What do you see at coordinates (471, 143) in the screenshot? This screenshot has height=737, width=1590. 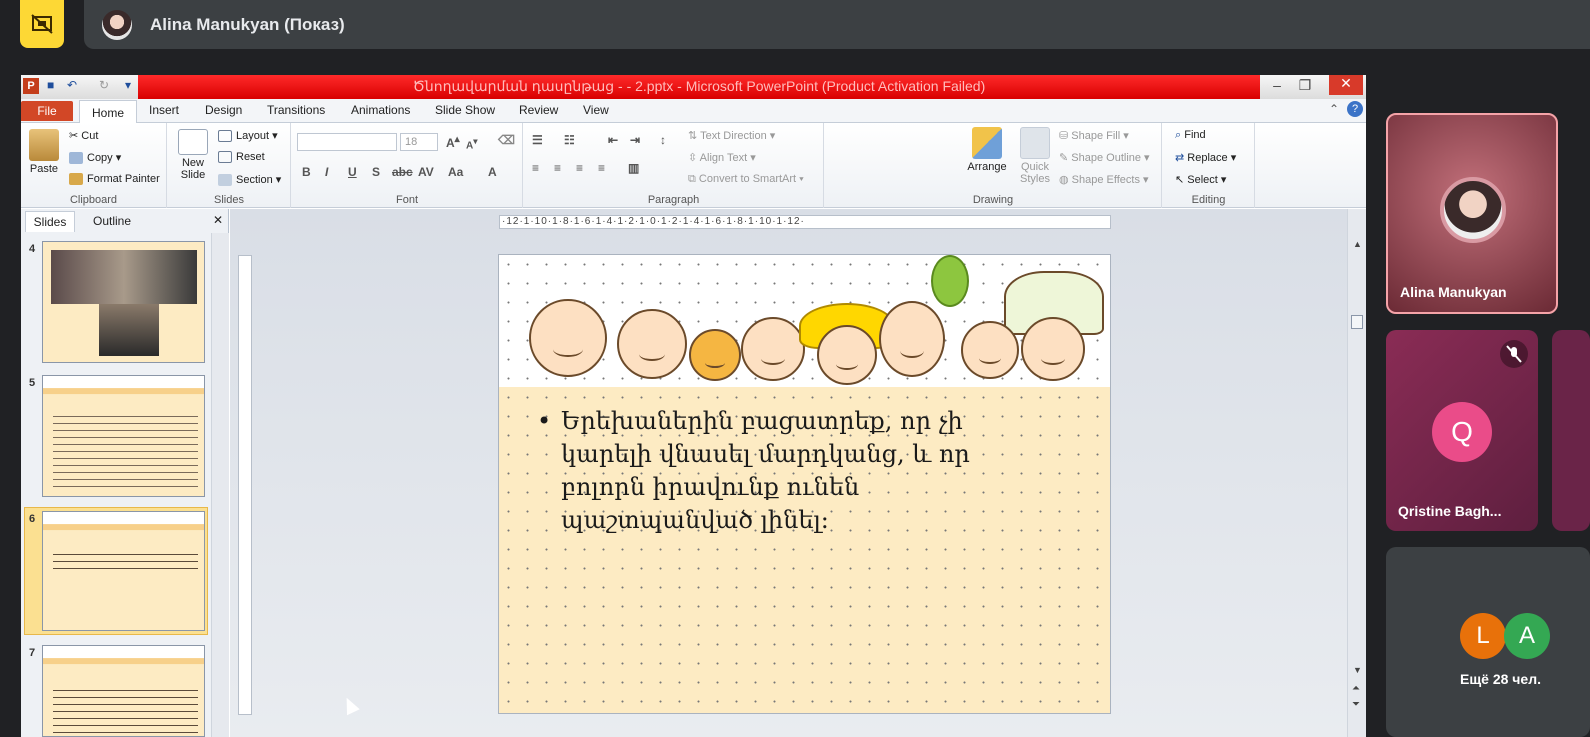 I see `shrink-font-icon: A▾` at bounding box center [471, 143].